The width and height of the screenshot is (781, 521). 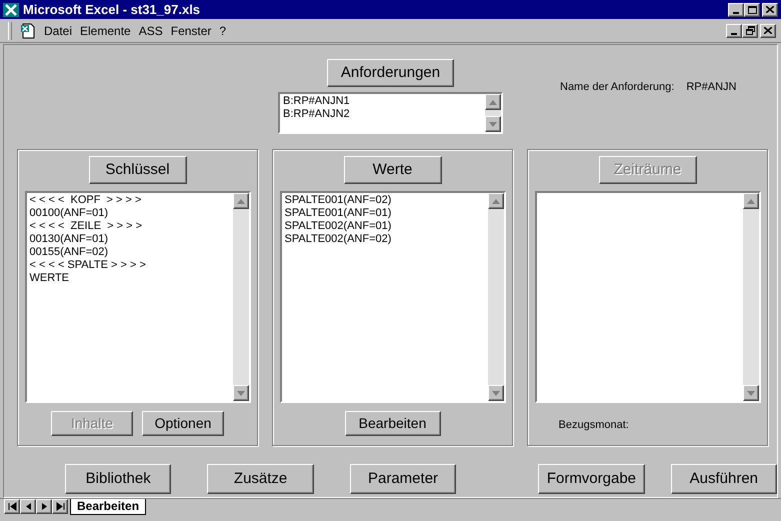 What do you see at coordinates (105, 31) in the screenshot?
I see `menu-item: Elemente` at bounding box center [105, 31].